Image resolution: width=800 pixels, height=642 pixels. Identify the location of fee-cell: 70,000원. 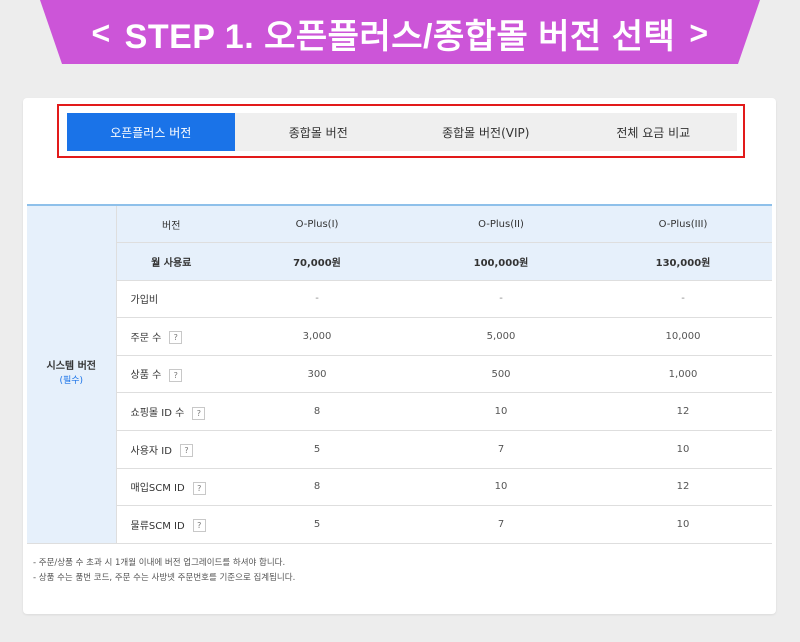
(317, 261).